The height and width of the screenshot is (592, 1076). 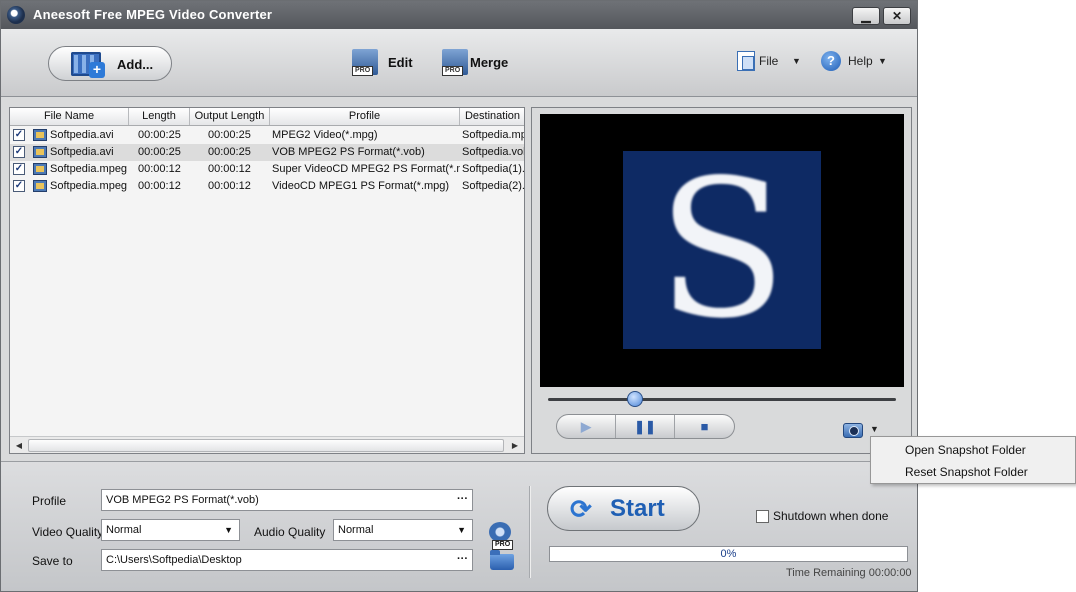 I want to click on menu-item-open-snapshot-folder: Open Snapshot Folder, so click(x=965, y=450).